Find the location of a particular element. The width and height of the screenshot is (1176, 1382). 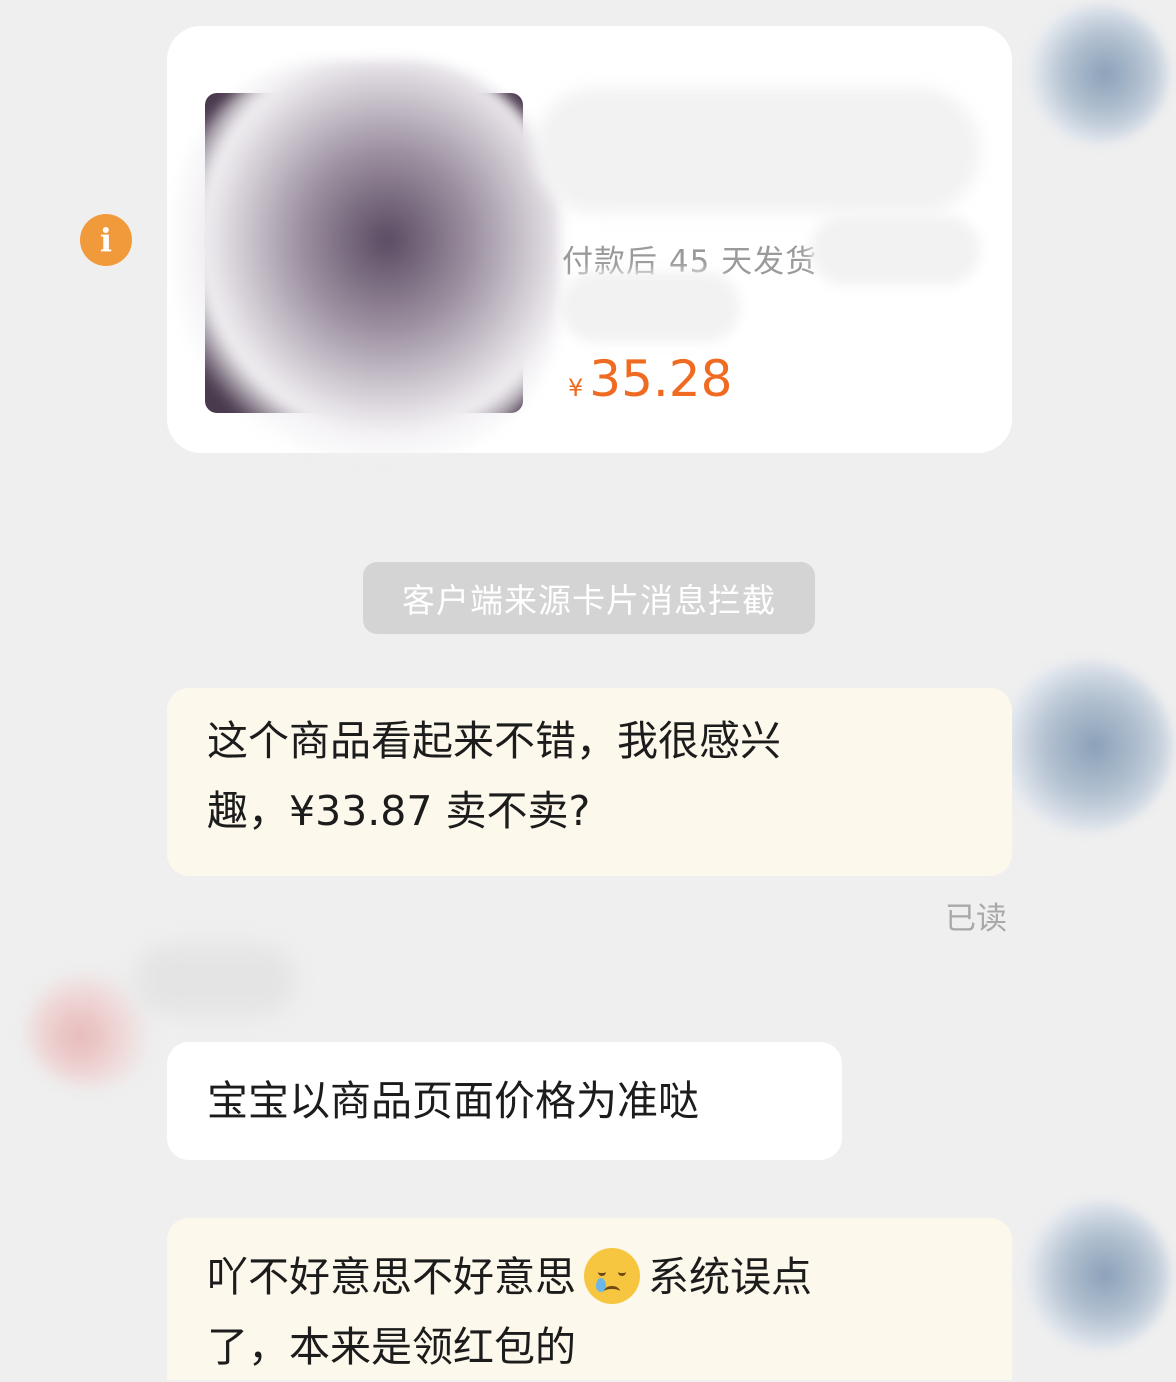

subtitle-blur is located at coordinates (650, 307).